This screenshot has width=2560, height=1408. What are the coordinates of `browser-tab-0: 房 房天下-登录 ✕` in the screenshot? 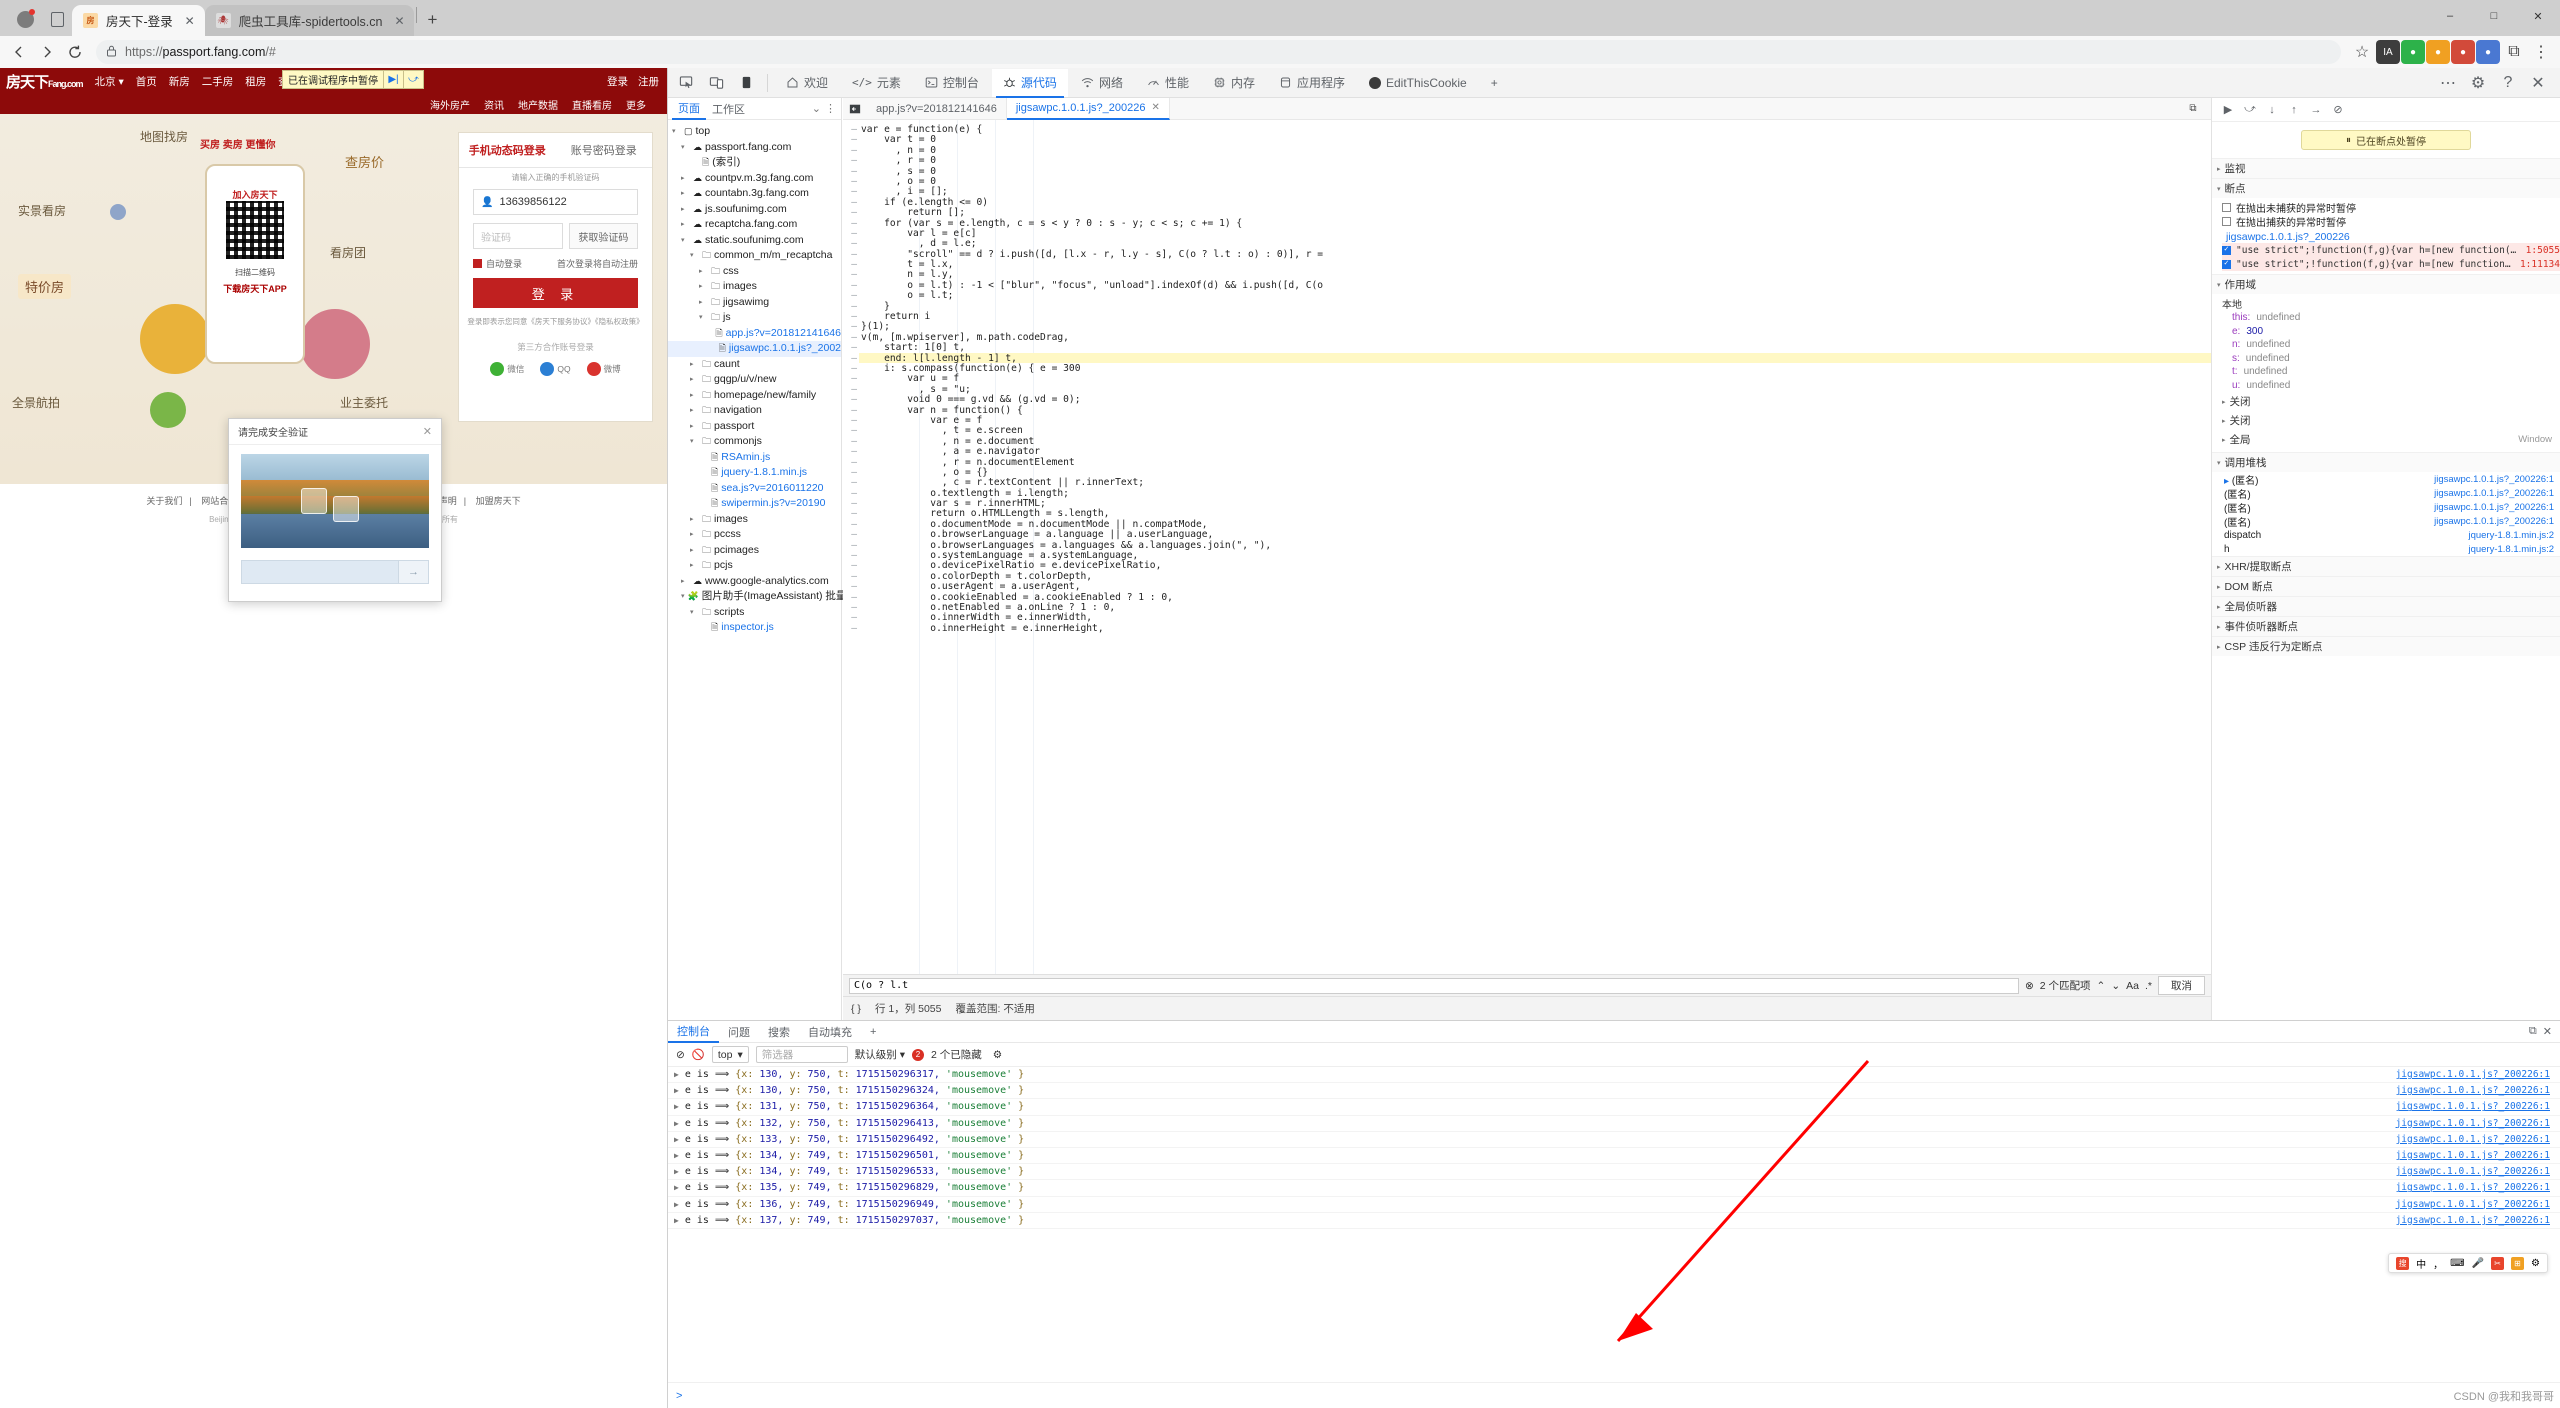 It's located at (138, 20).